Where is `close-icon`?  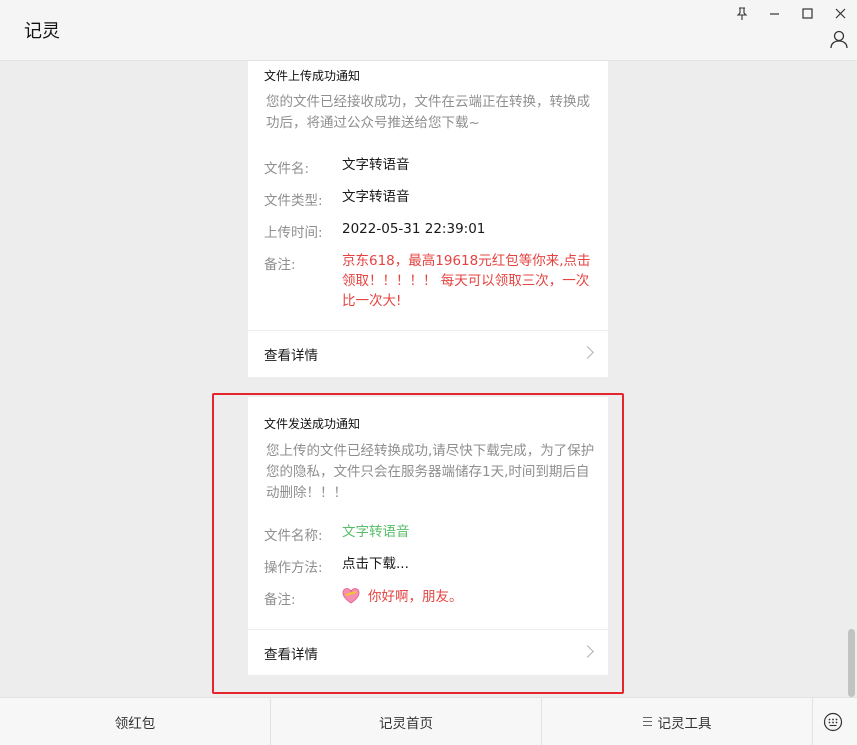 close-icon is located at coordinates (840, 13).